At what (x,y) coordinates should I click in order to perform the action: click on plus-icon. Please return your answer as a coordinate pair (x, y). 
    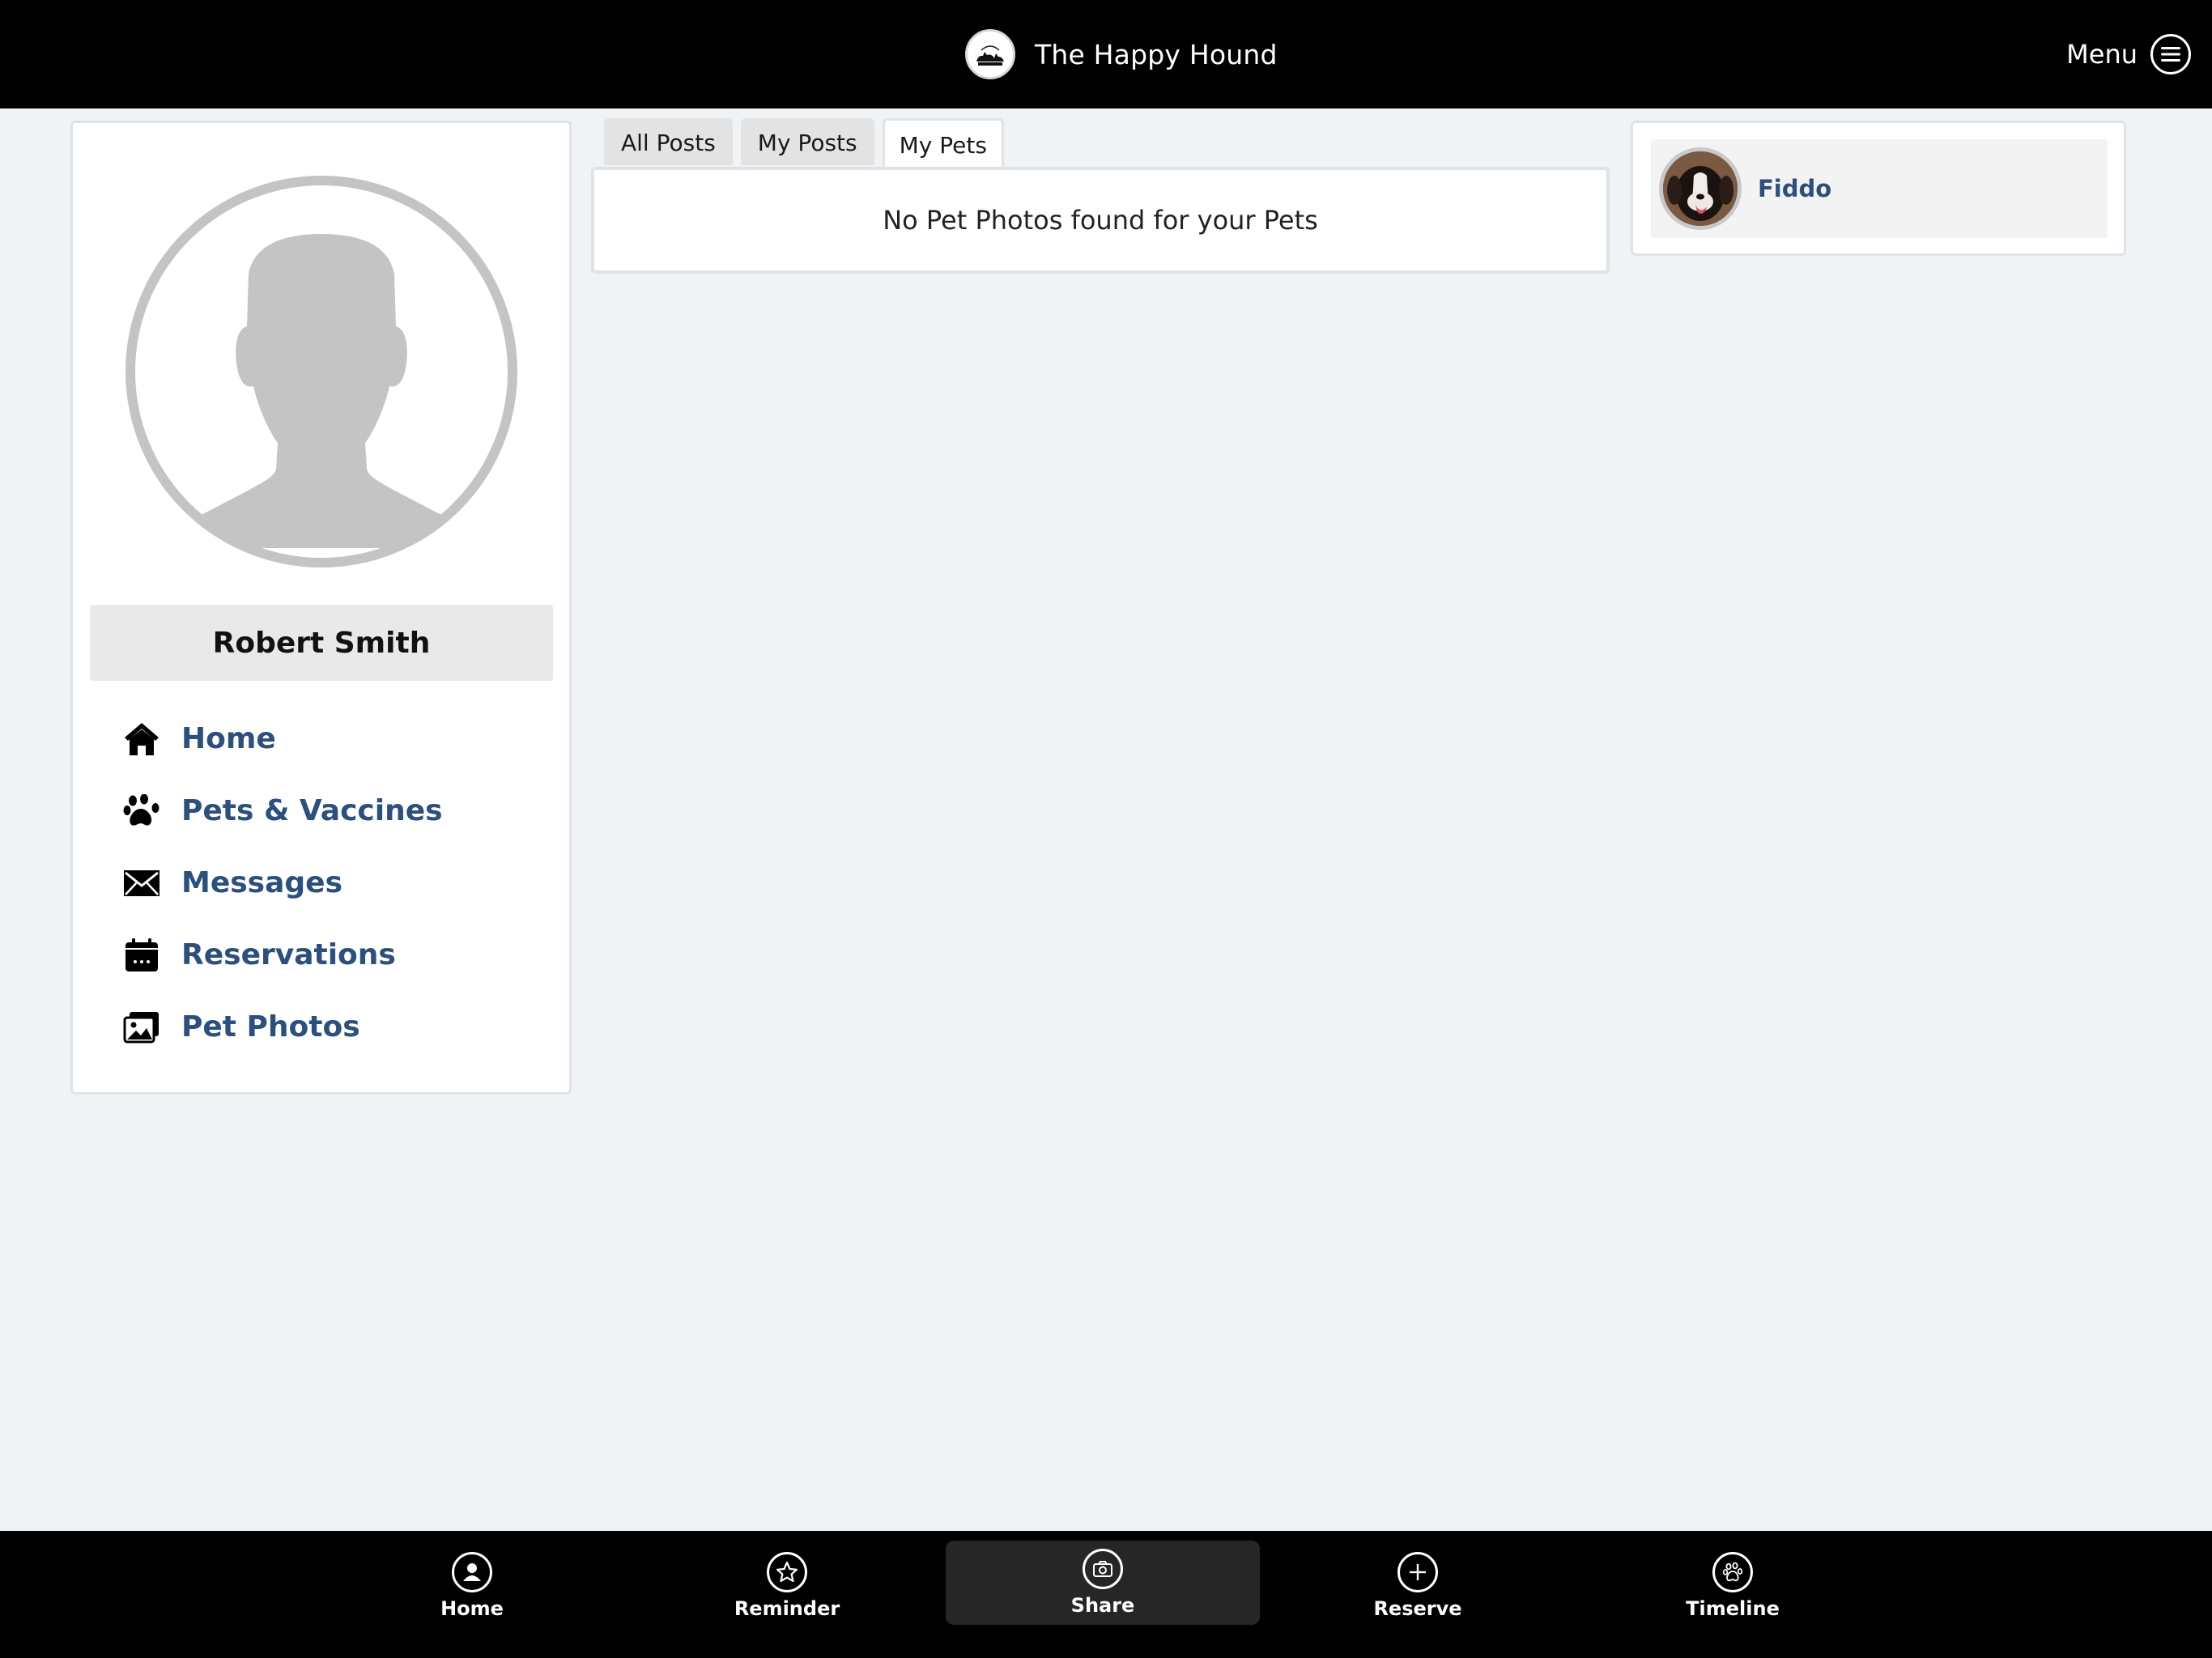
    Looking at the image, I should click on (1418, 1572).